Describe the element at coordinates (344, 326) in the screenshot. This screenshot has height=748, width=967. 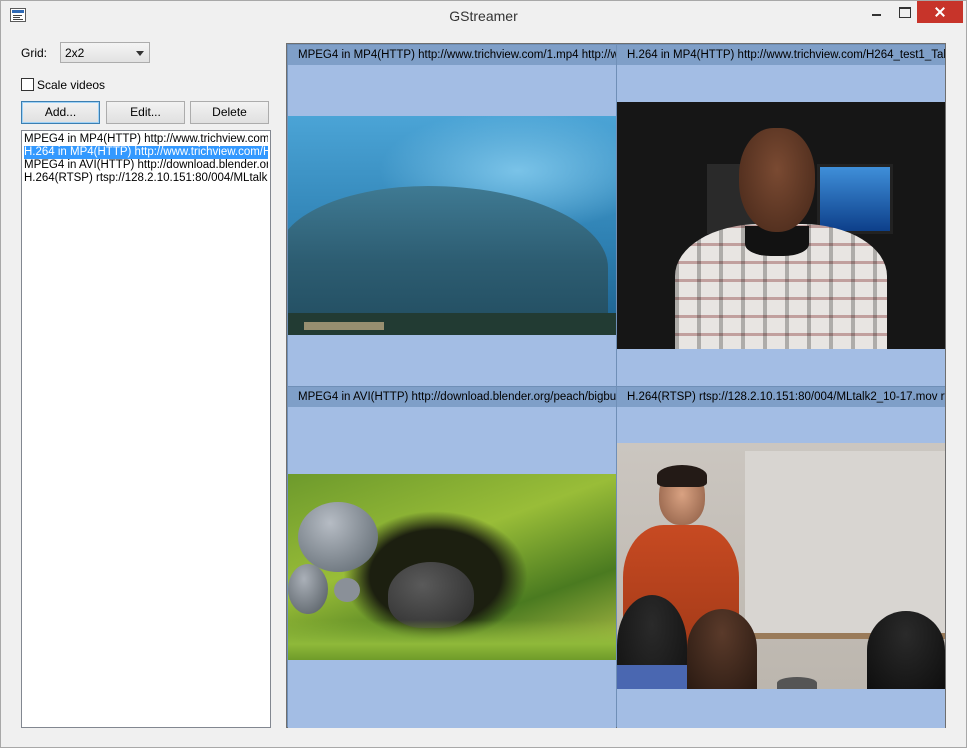
I see `video-watermark` at that location.